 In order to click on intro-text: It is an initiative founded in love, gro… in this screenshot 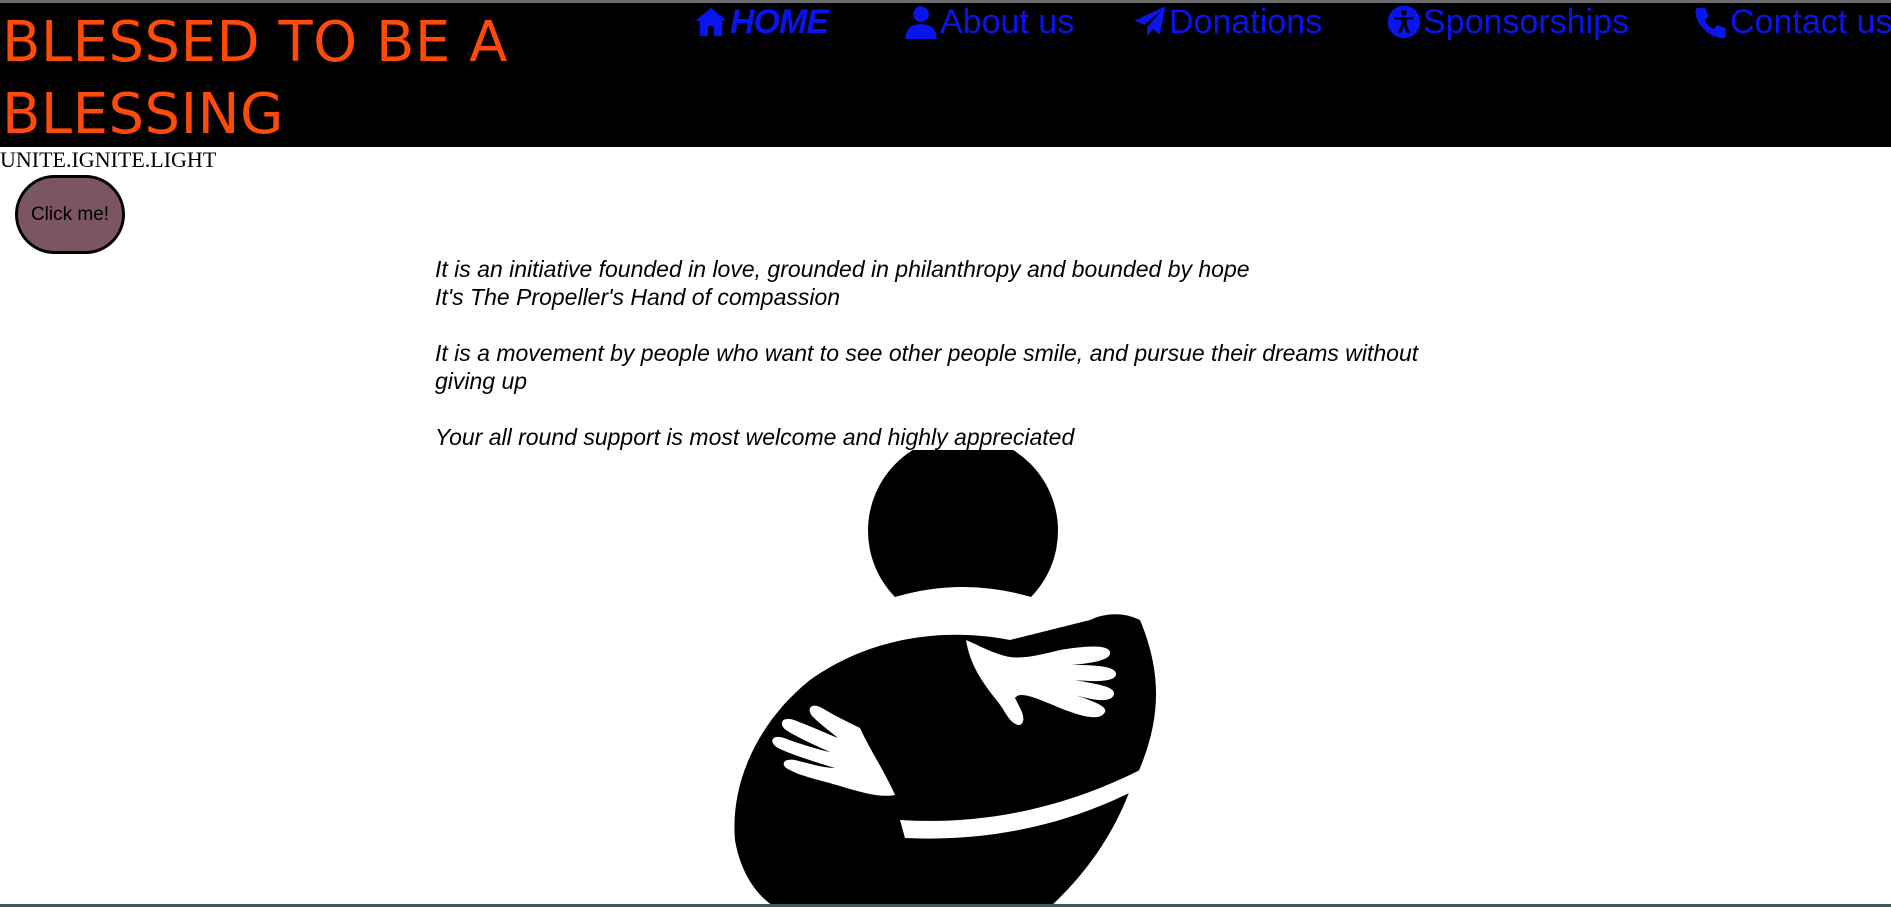, I will do `click(935, 353)`.